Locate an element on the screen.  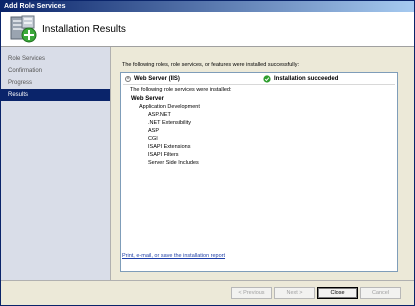
status-text: Installation succeeded is located at coordinates (306, 79).